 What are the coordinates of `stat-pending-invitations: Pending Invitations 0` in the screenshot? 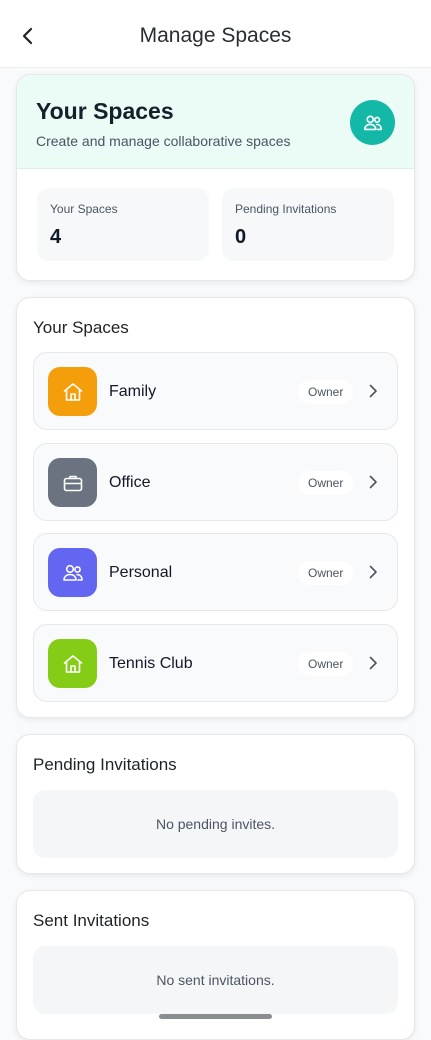 It's located at (308, 224).